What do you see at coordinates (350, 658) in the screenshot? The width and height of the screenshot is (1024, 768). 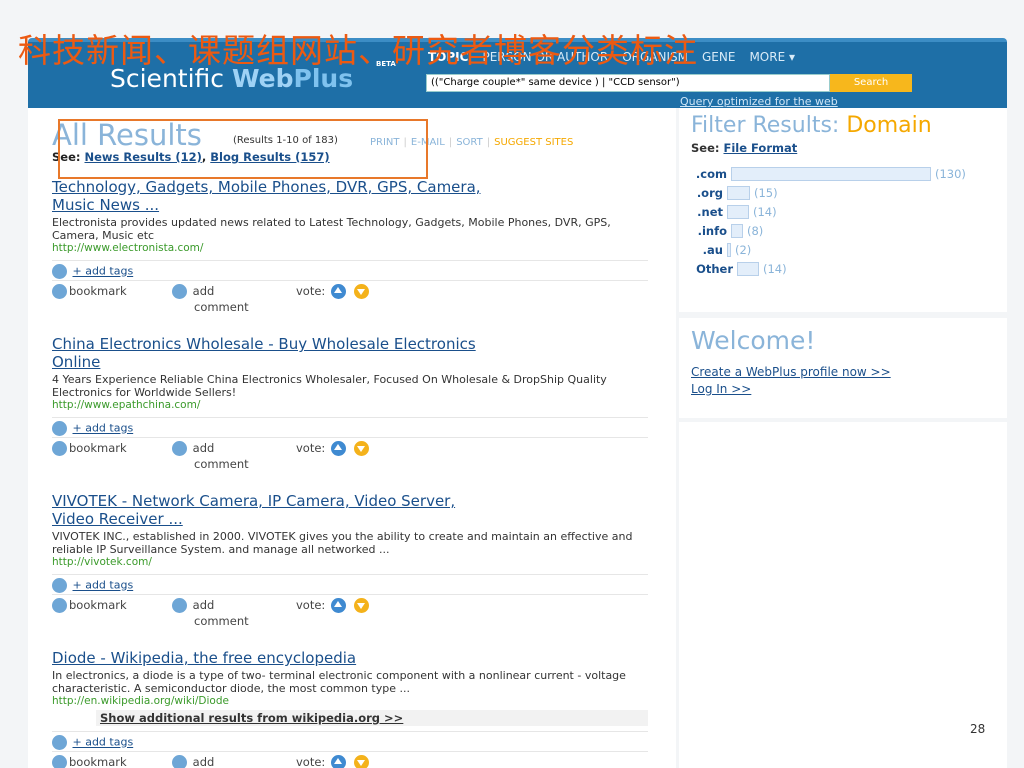 I see `result-title-link: Diode - Wikipedia, the free encyclopedia` at bounding box center [350, 658].